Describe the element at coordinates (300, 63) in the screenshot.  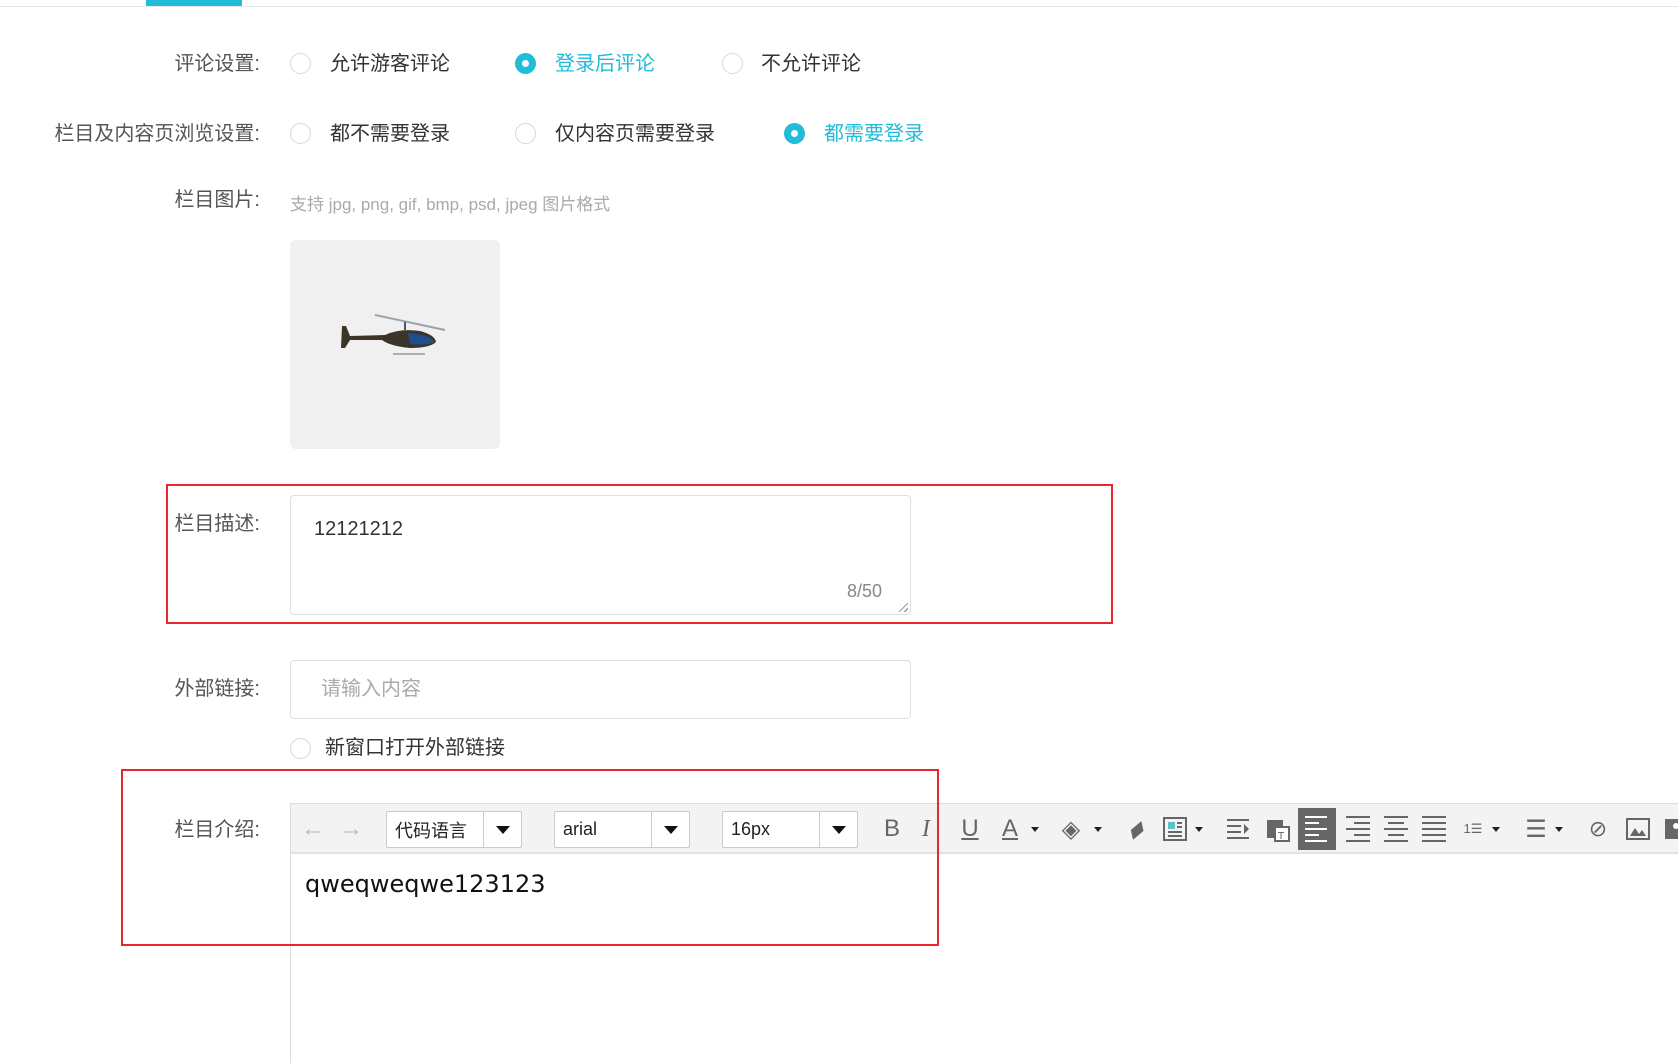
I see `radio-allow-guest-comment` at that location.